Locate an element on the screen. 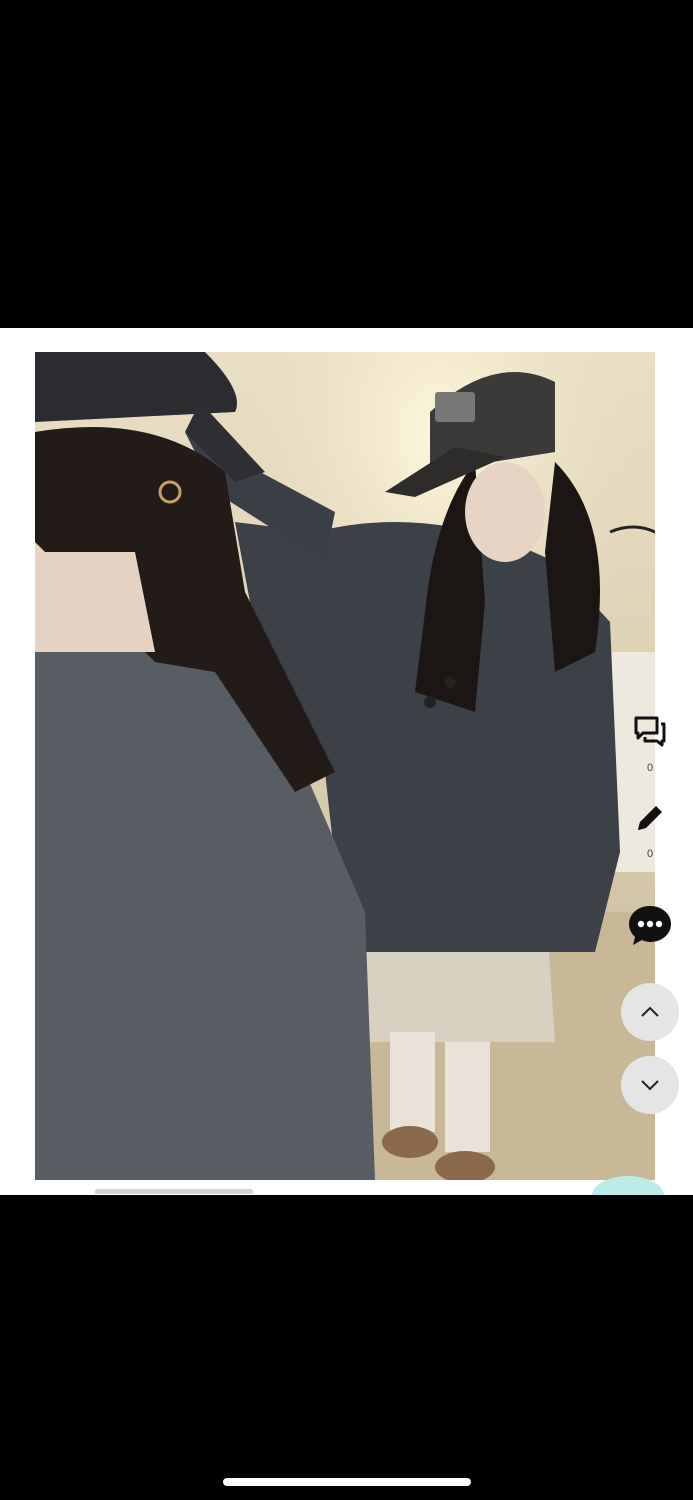  chevron-down-icon is located at coordinates (650, 1085).